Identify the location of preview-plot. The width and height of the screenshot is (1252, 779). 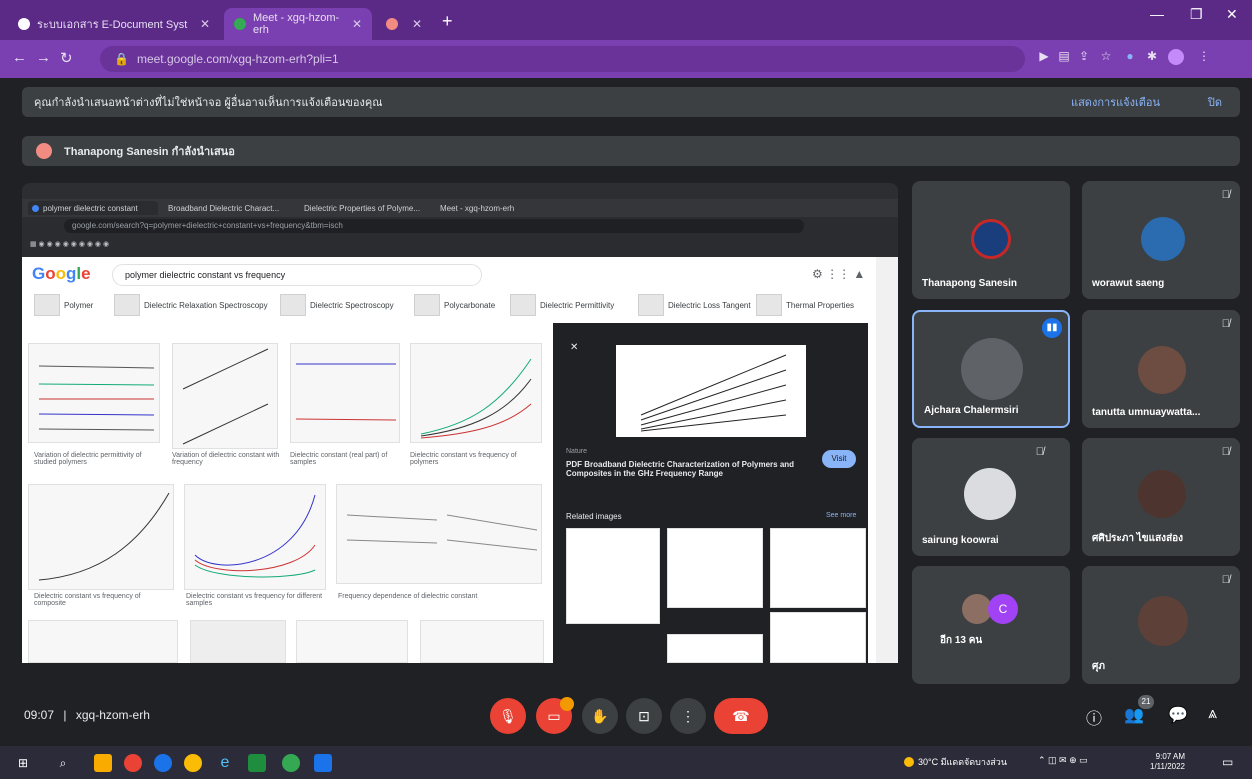
(713, 393).